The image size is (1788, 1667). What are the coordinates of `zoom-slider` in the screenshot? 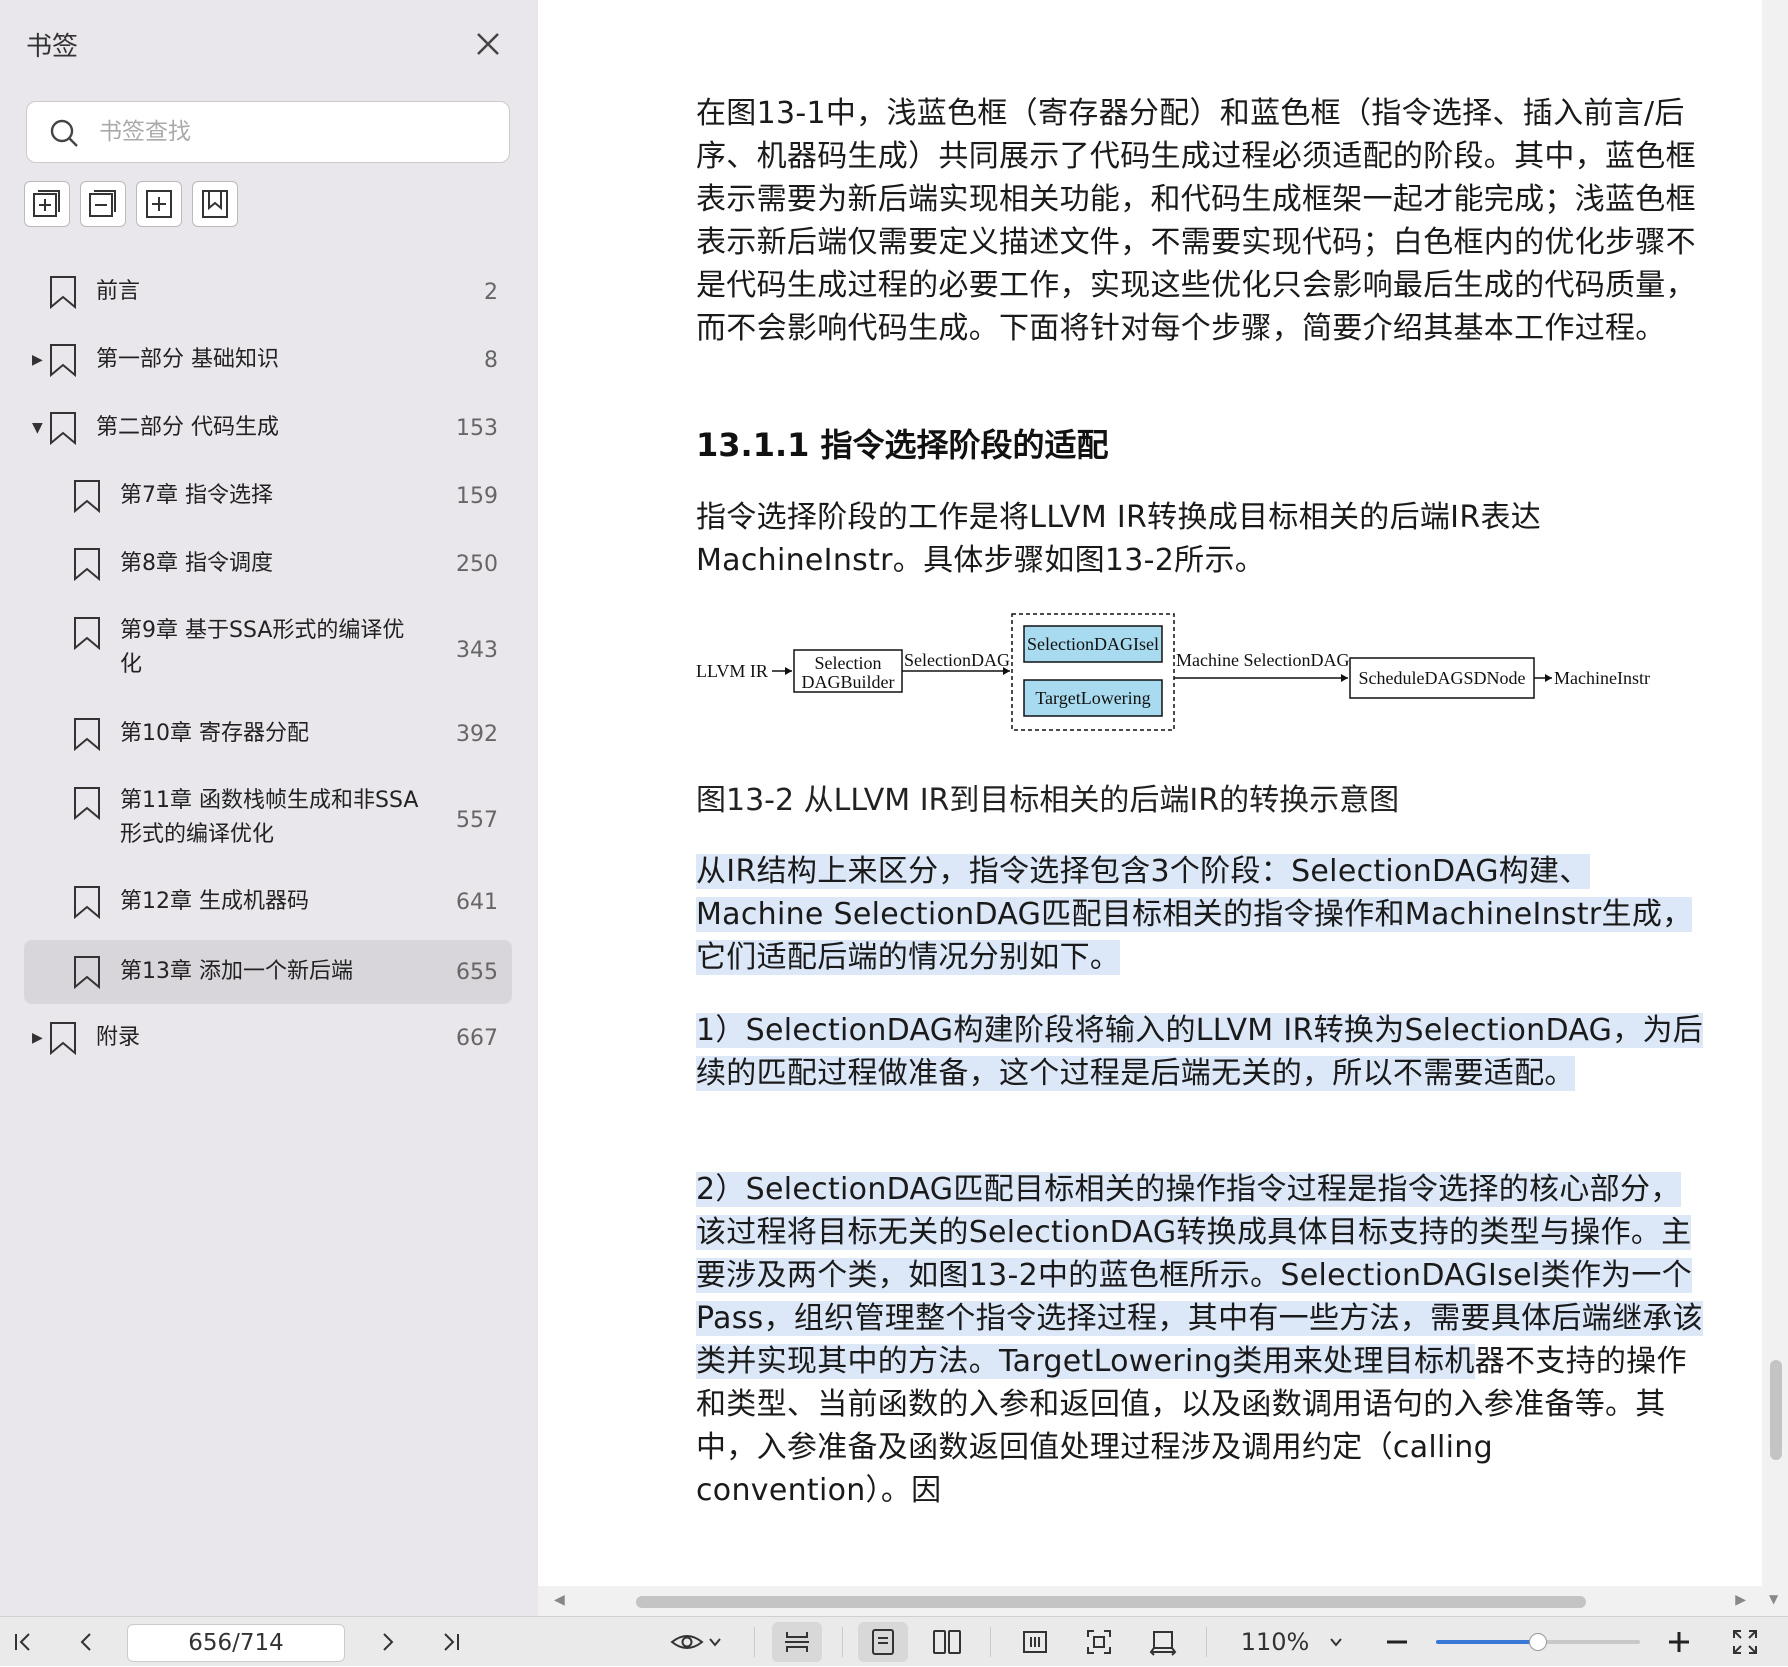 It's located at (1538, 1642).